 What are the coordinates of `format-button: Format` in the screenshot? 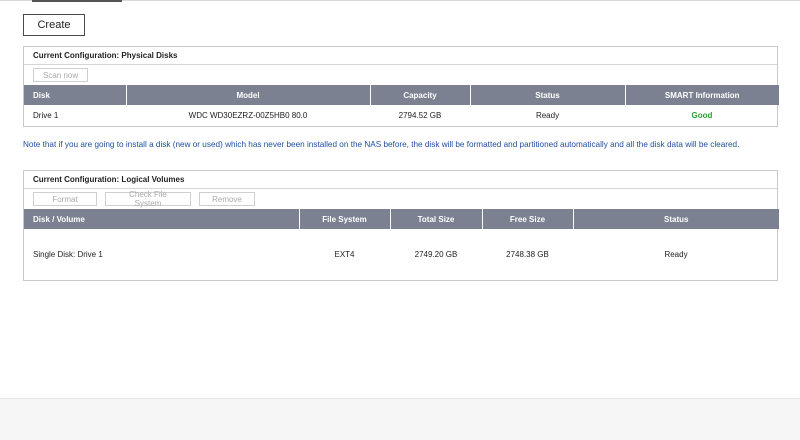 It's located at (65, 199).